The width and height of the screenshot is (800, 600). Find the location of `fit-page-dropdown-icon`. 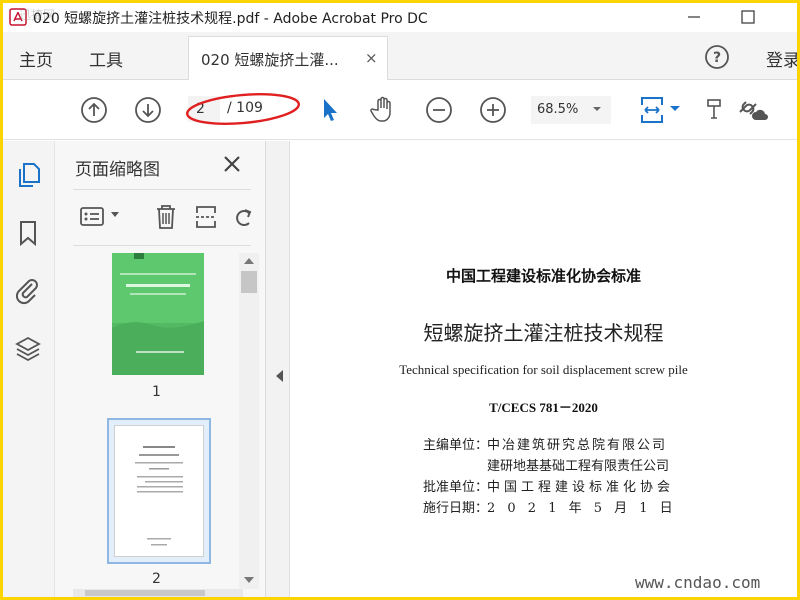

fit-page-dropdown-icon is located at coordinates (675, 109).